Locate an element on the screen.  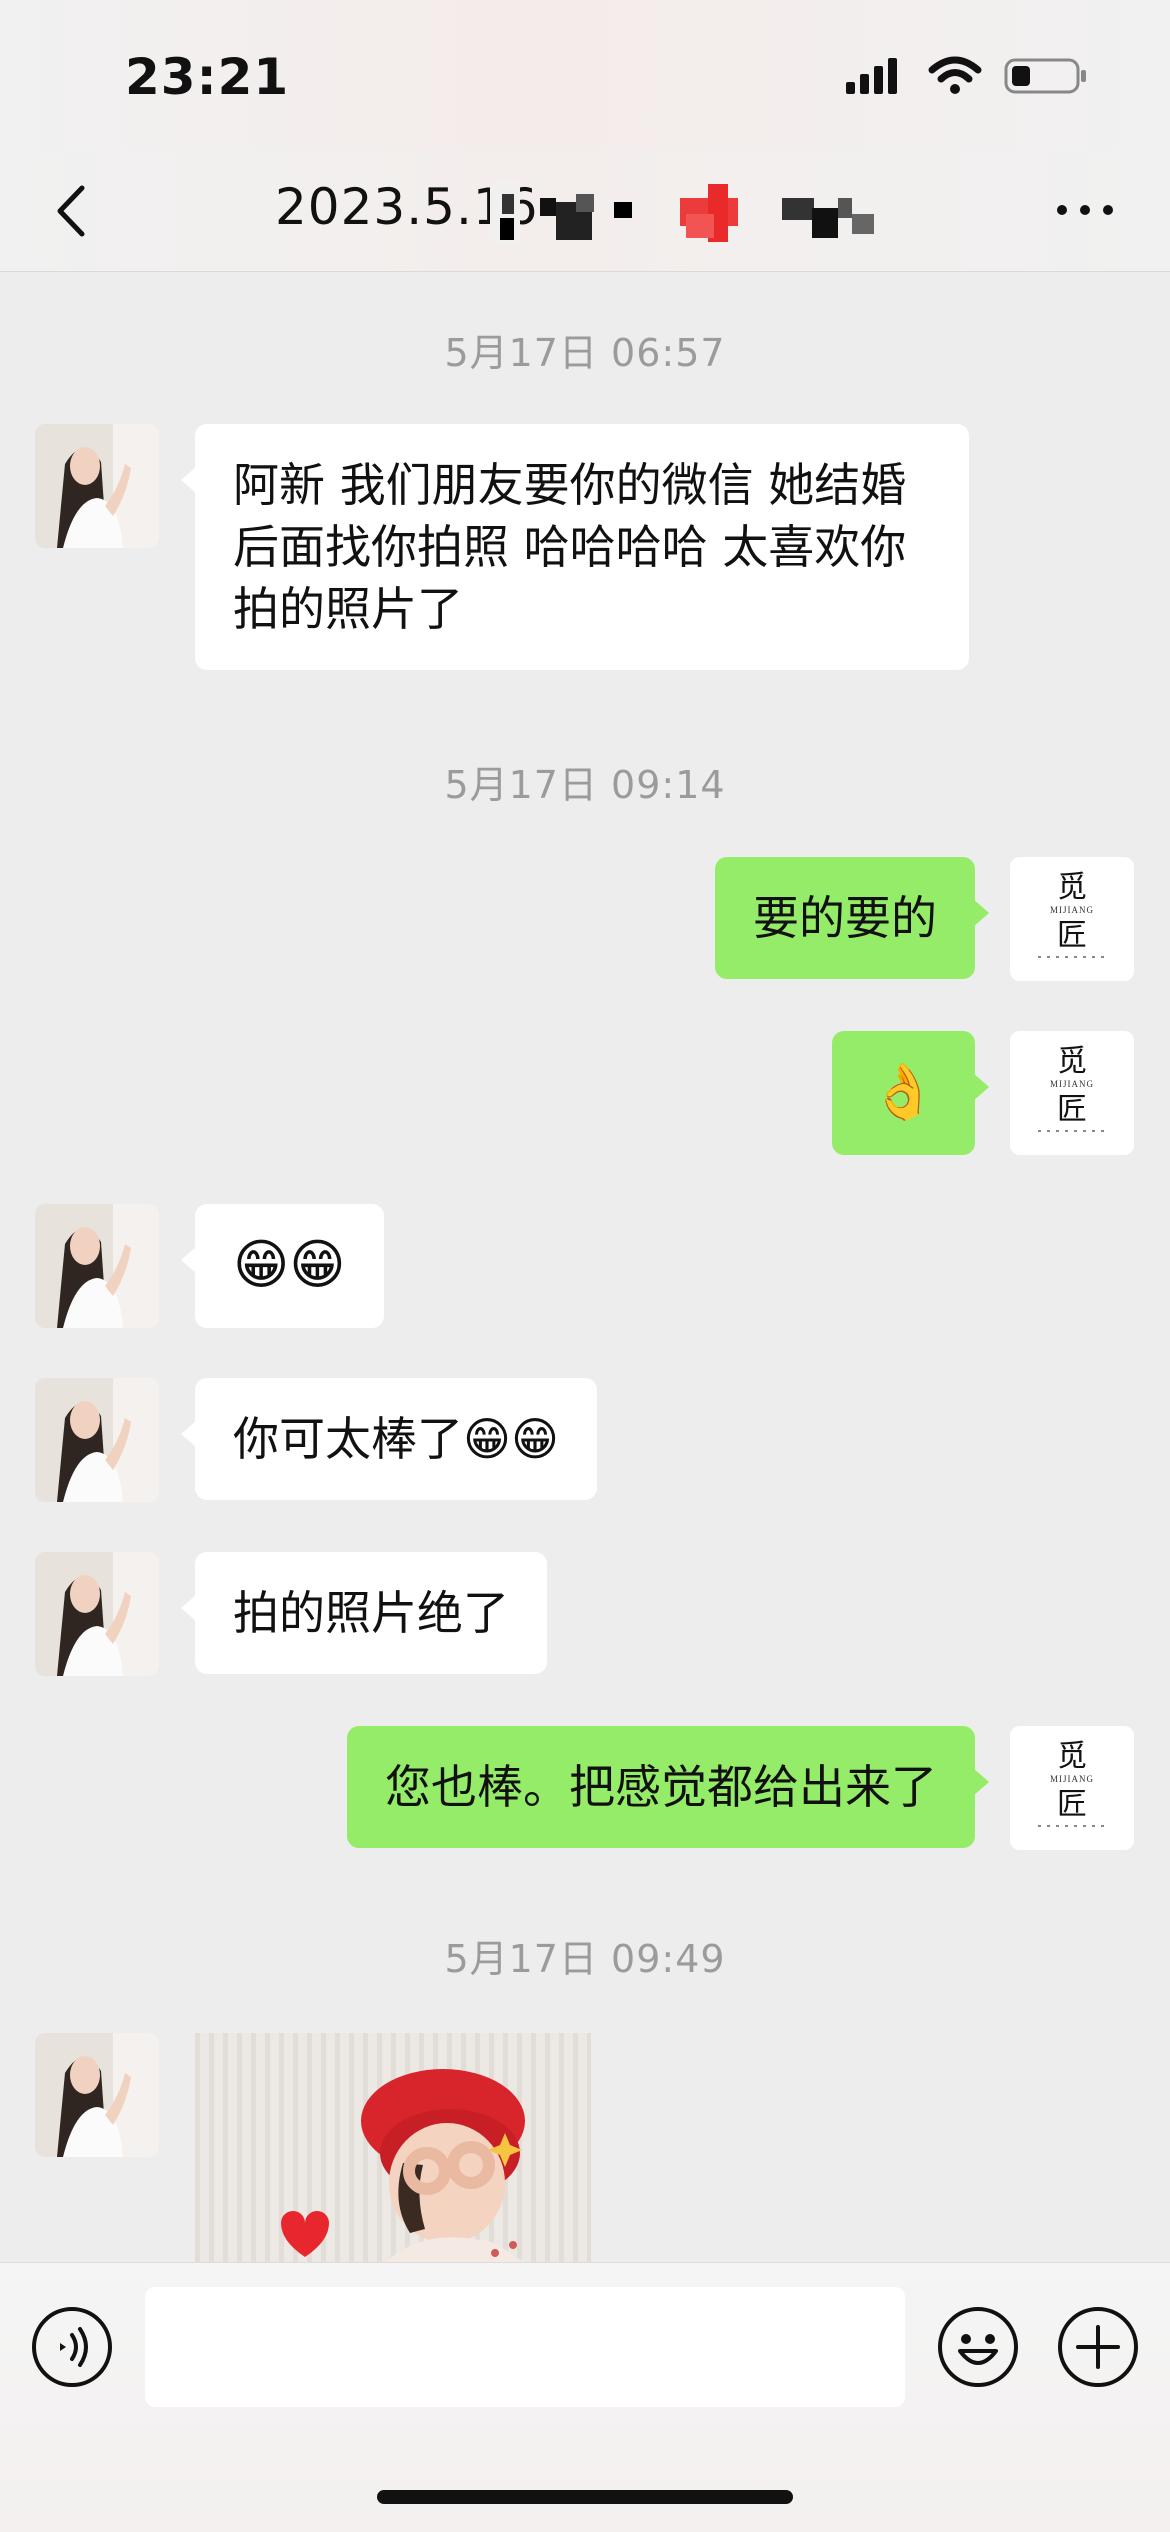
status-icons is located at coordinates (967, 76).